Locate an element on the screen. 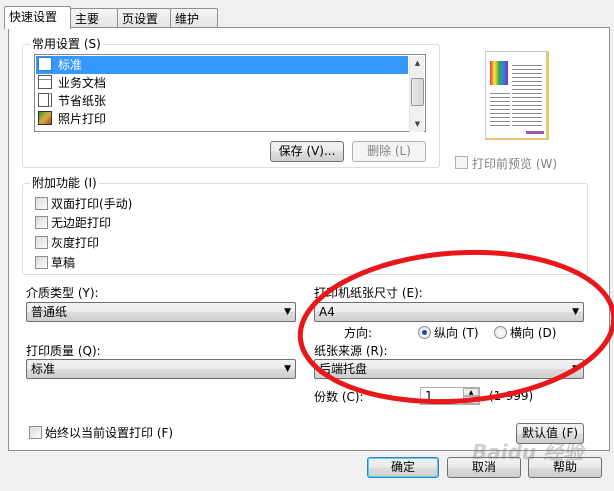 Image resolution: width=614 pixels, height=491 pixels. tab-main: 主要 is located at coordinates (94, 18).